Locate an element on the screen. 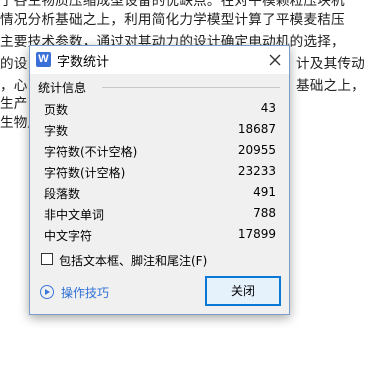  wps-writer-icon: W is located at coordinates (43, 59).